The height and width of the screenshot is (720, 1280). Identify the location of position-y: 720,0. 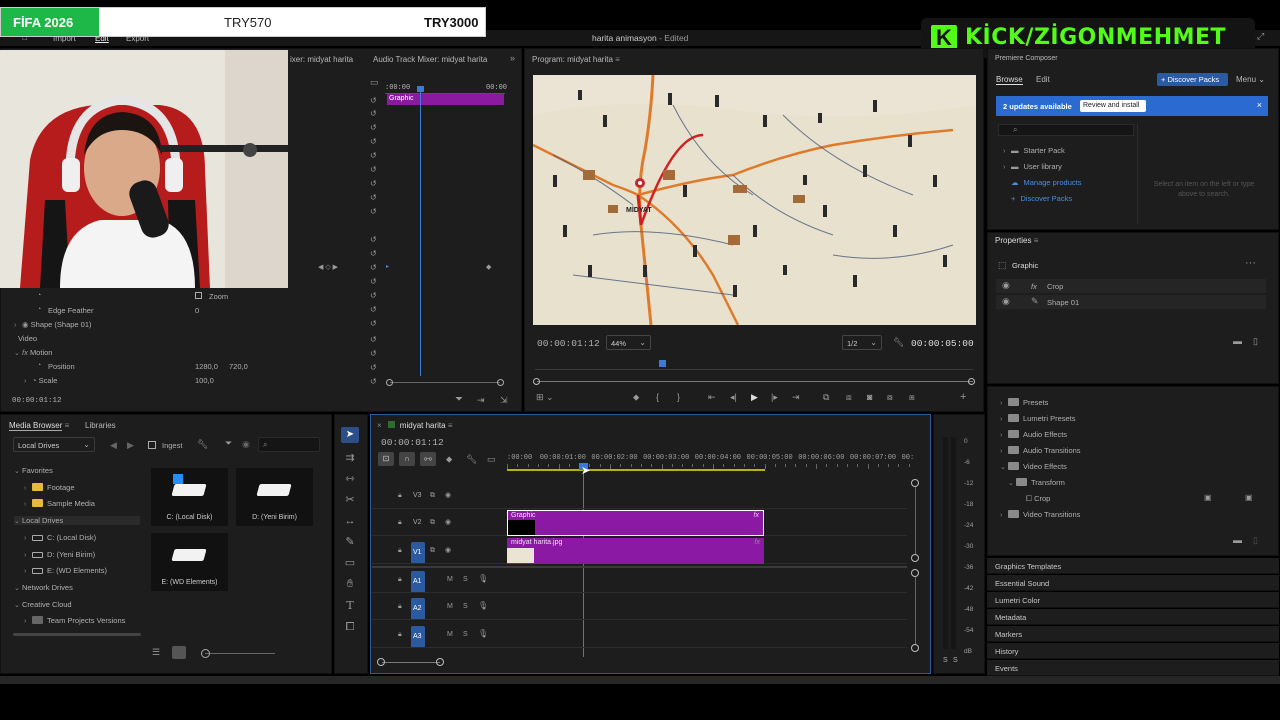
(238, 366).